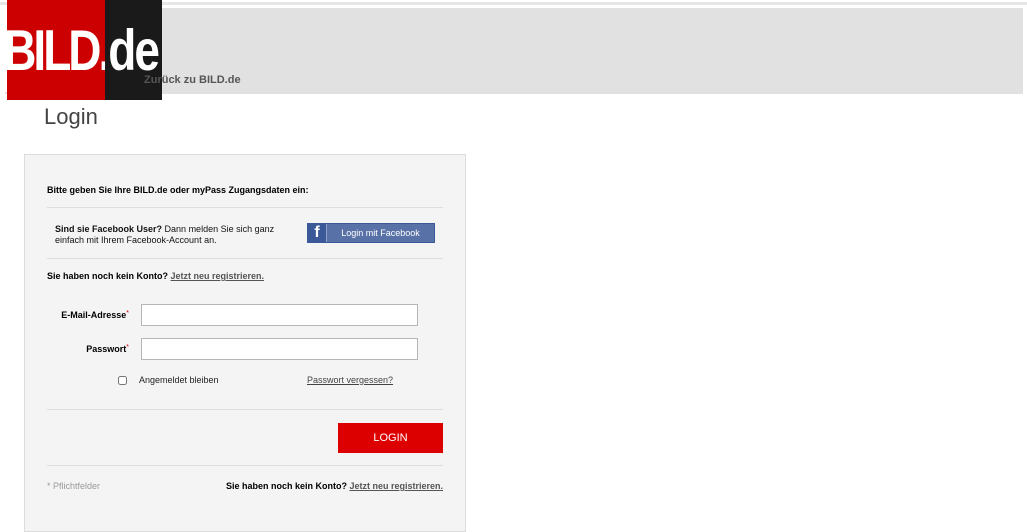 This screenshot has width=1027, height=532. I want to click on bild-logo: BILD. de, so click(83, 50).